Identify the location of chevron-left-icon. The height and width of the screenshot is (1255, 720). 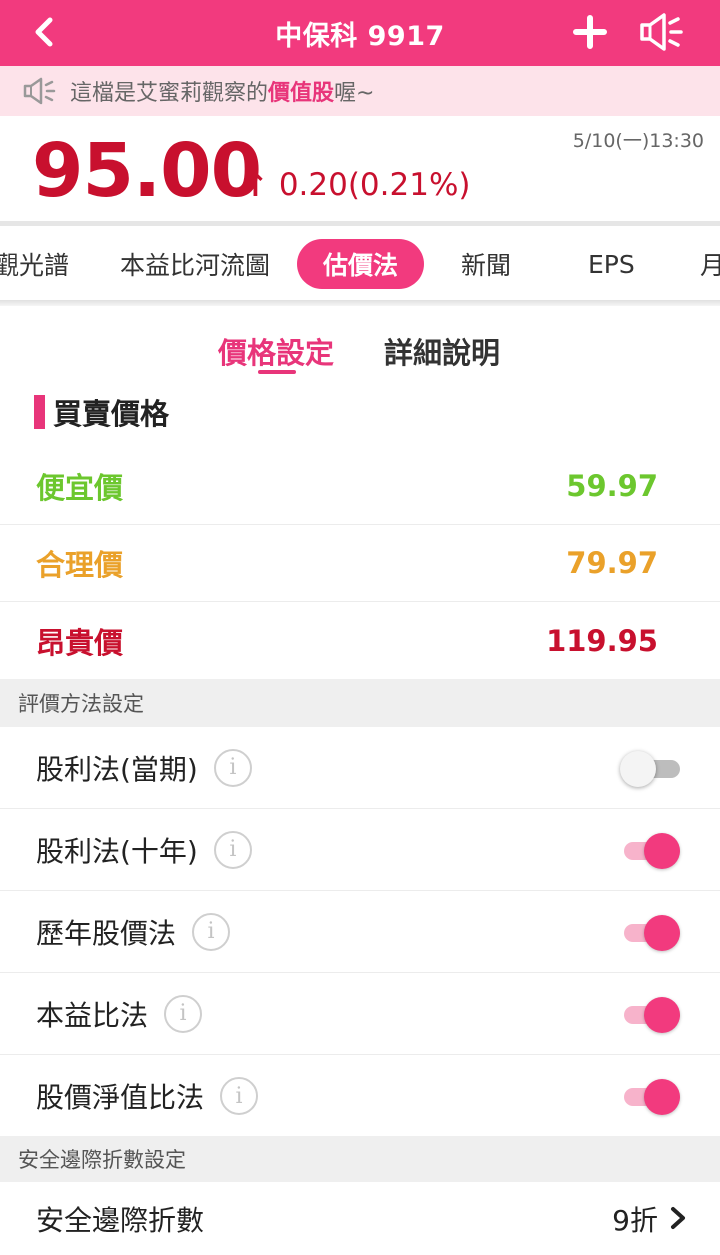
(44, 32).